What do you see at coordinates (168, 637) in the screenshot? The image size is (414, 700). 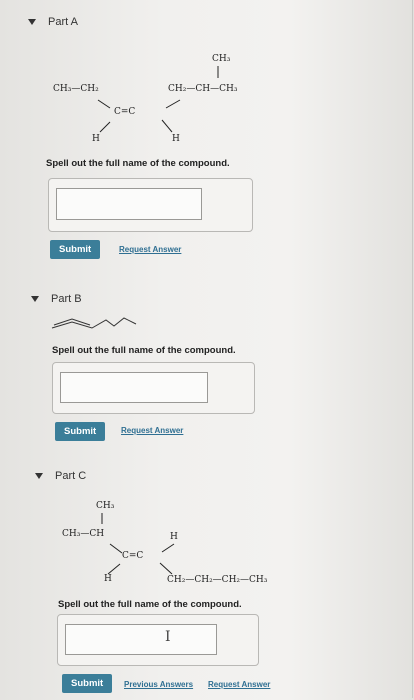 I see `text-cursor-icon: I` at bounding box center [168, 637].